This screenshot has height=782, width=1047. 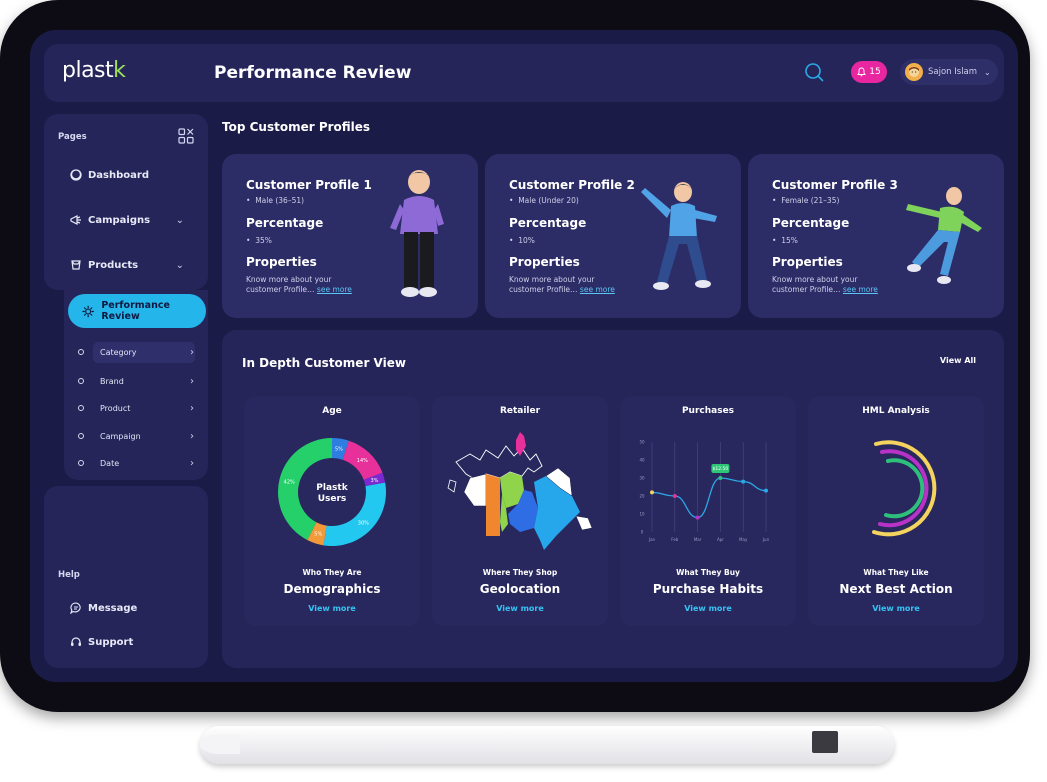 I want to click on y-tick-label: 0, so click(x=642, y=532).